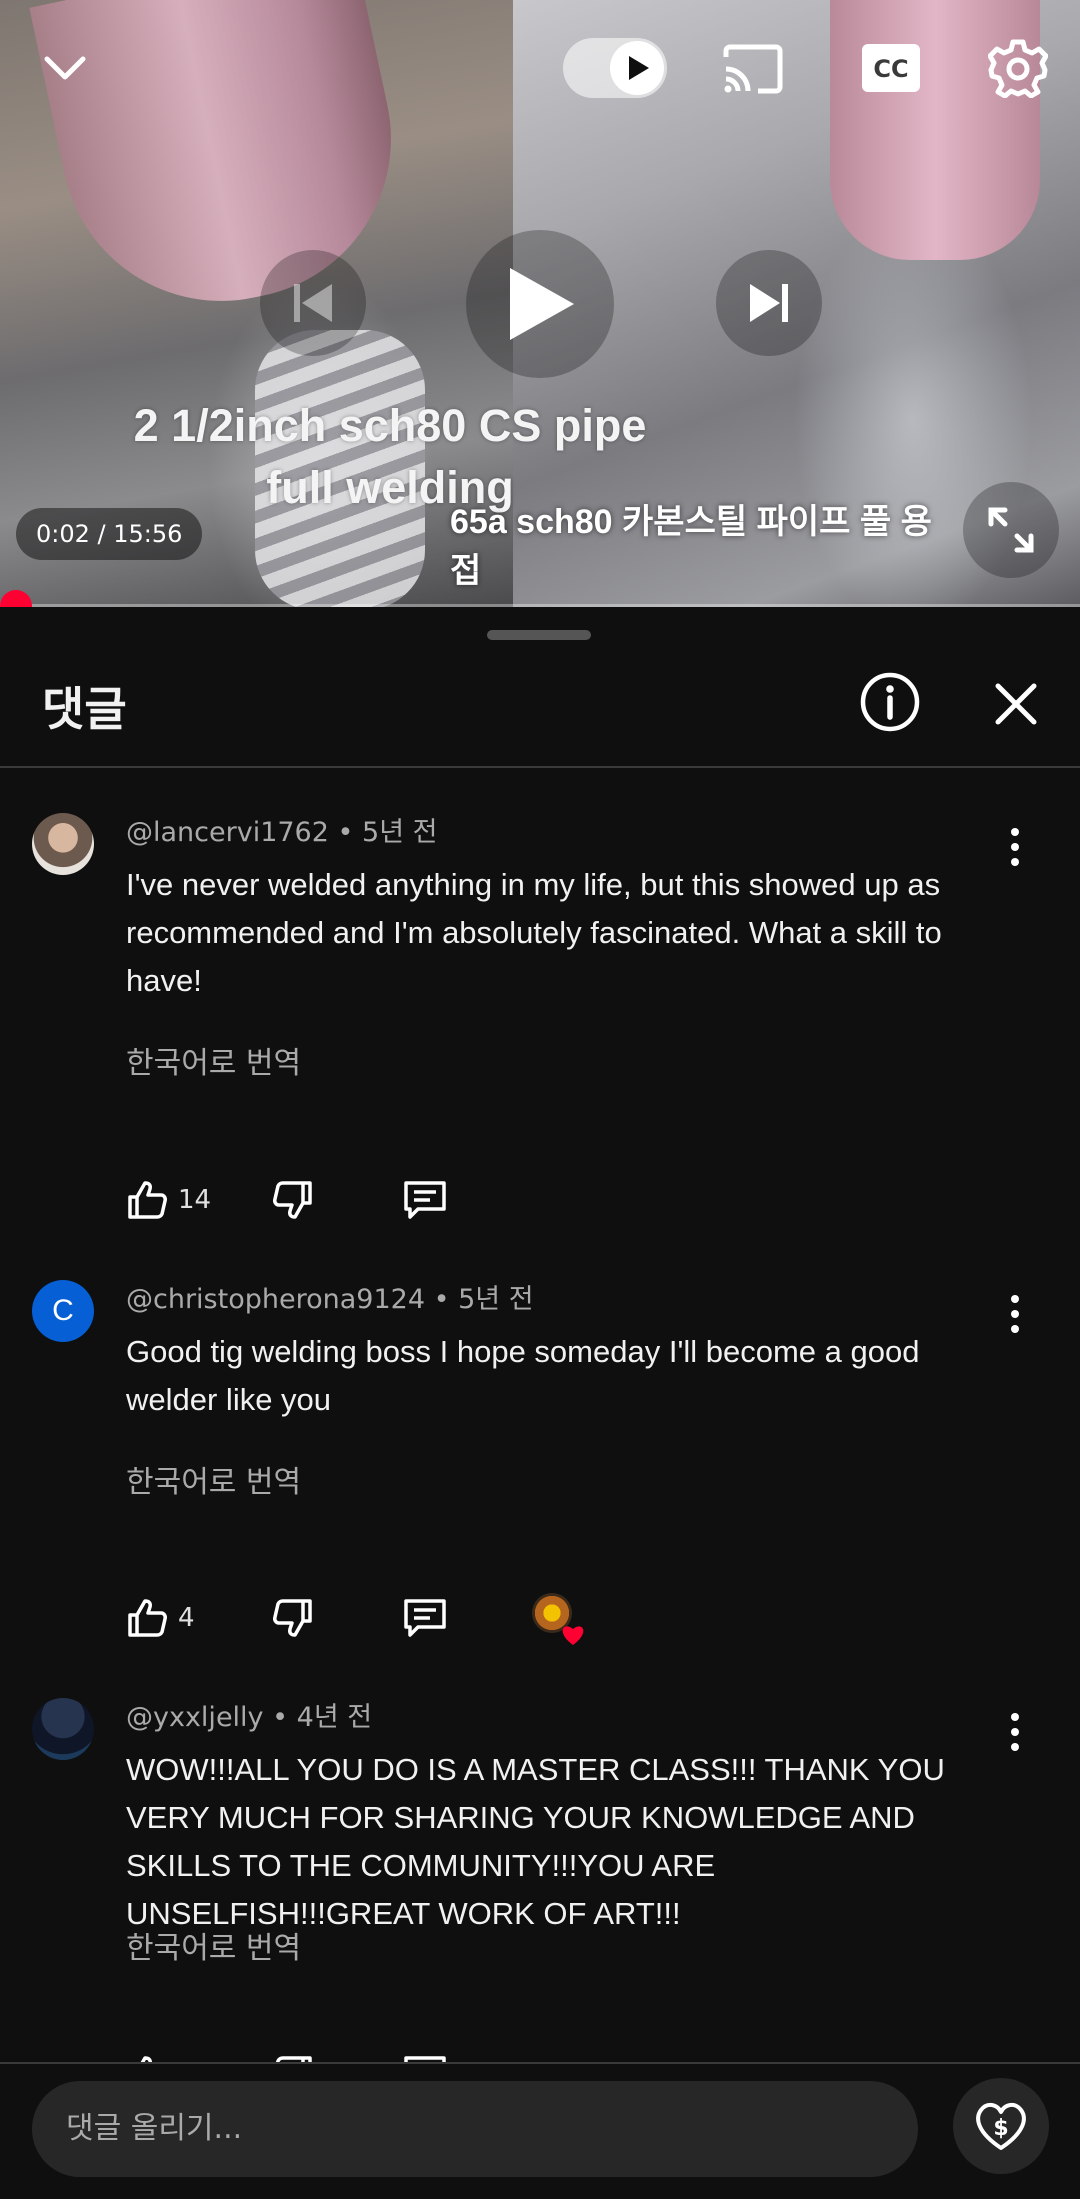  What do you see at coordinates (573, 1635) in the screenshot?
I see `heart-icon` at bounding box center [573, 1635].